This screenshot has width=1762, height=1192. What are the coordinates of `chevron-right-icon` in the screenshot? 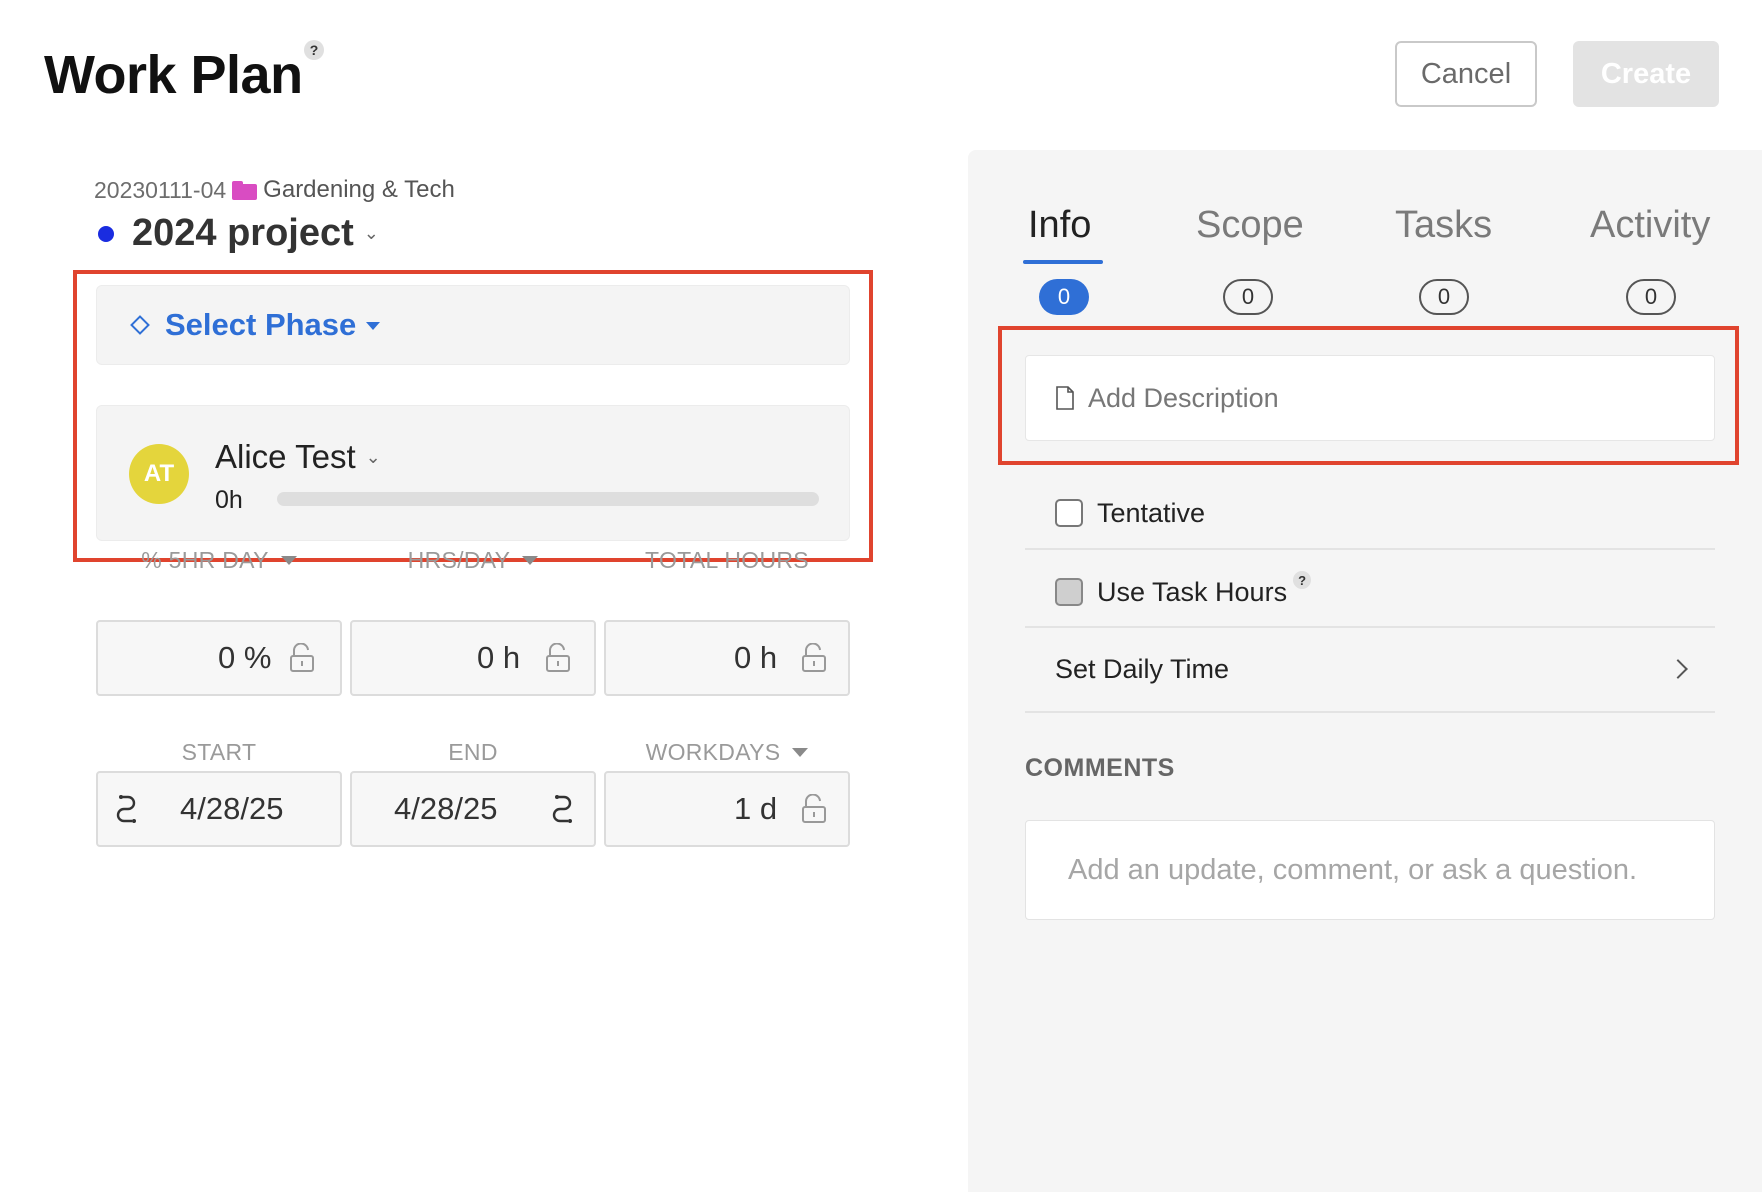 It's located at (1678, 669).